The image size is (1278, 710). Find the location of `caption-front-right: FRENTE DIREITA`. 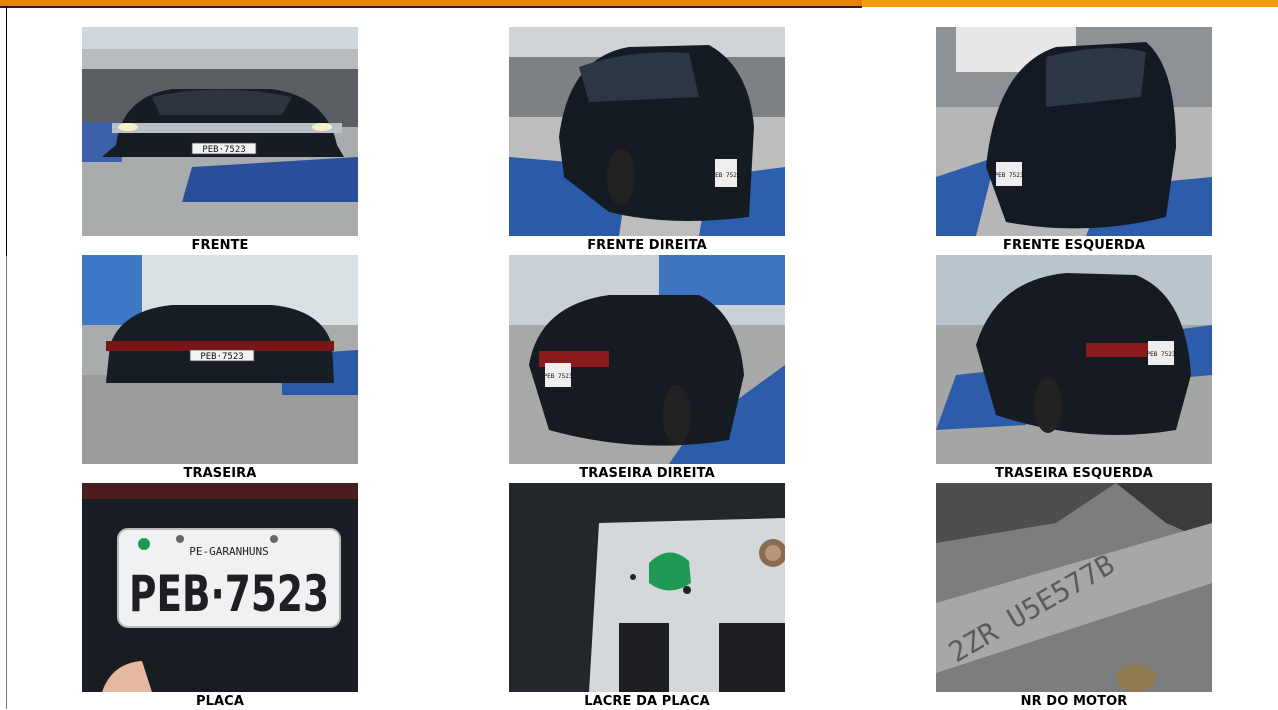

caption-front-right: FRENTE DIREITA is located at coordinates (647, 245).